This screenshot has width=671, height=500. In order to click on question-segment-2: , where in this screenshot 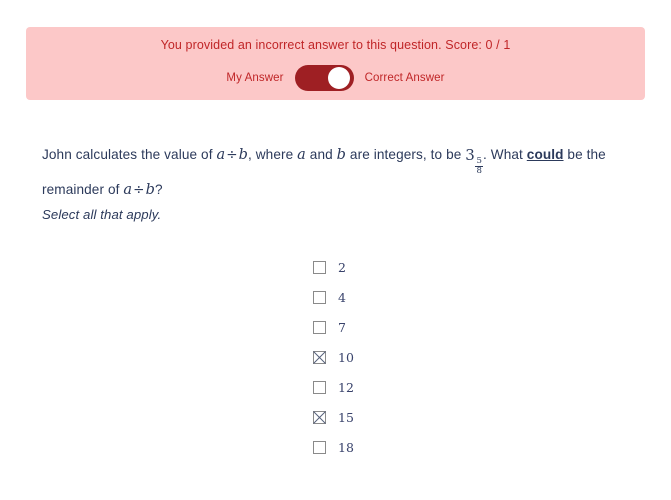, I will do `click(273, 154)`.